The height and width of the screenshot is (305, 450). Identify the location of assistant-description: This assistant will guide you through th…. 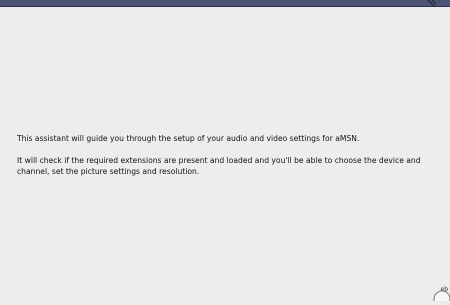
(231, 155).